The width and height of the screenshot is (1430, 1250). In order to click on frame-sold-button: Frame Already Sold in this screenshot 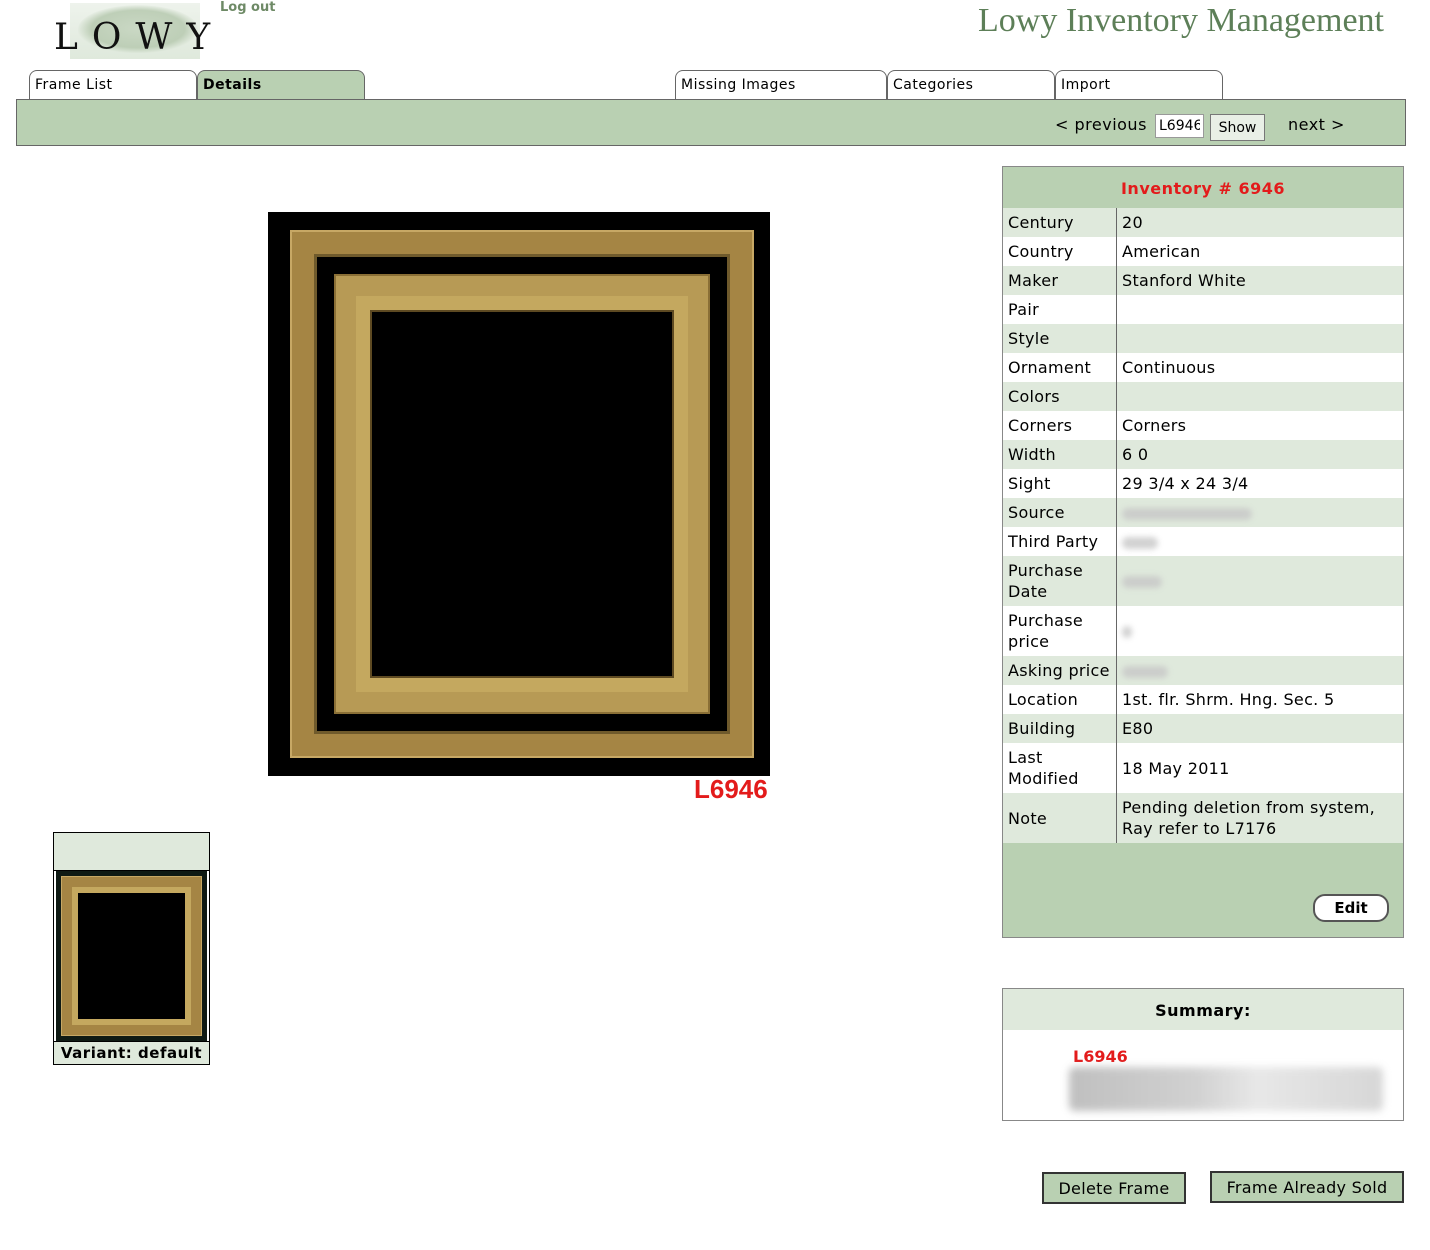, I will do `click(1307, 1187)`.